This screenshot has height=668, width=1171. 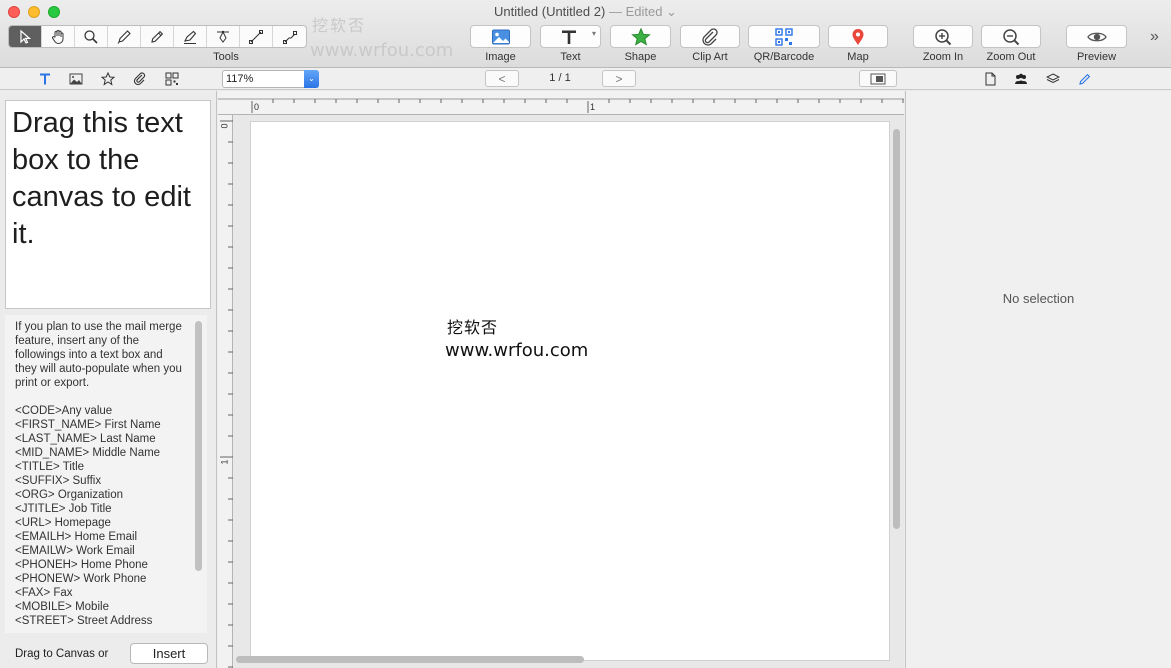 I want to click on fit-page-icon, so click(x=878, y=78).